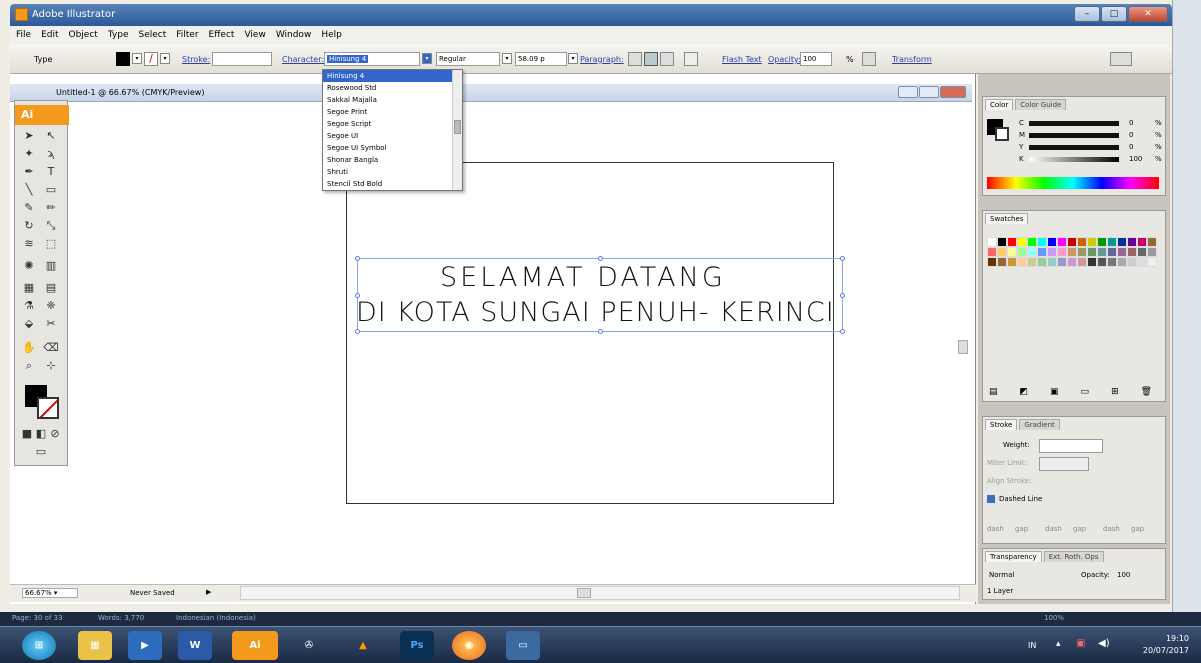  What do you see at coordinates (842, 331) in the screenshot?
I see `handle-bottom-right` at bounding box center [842, 331].